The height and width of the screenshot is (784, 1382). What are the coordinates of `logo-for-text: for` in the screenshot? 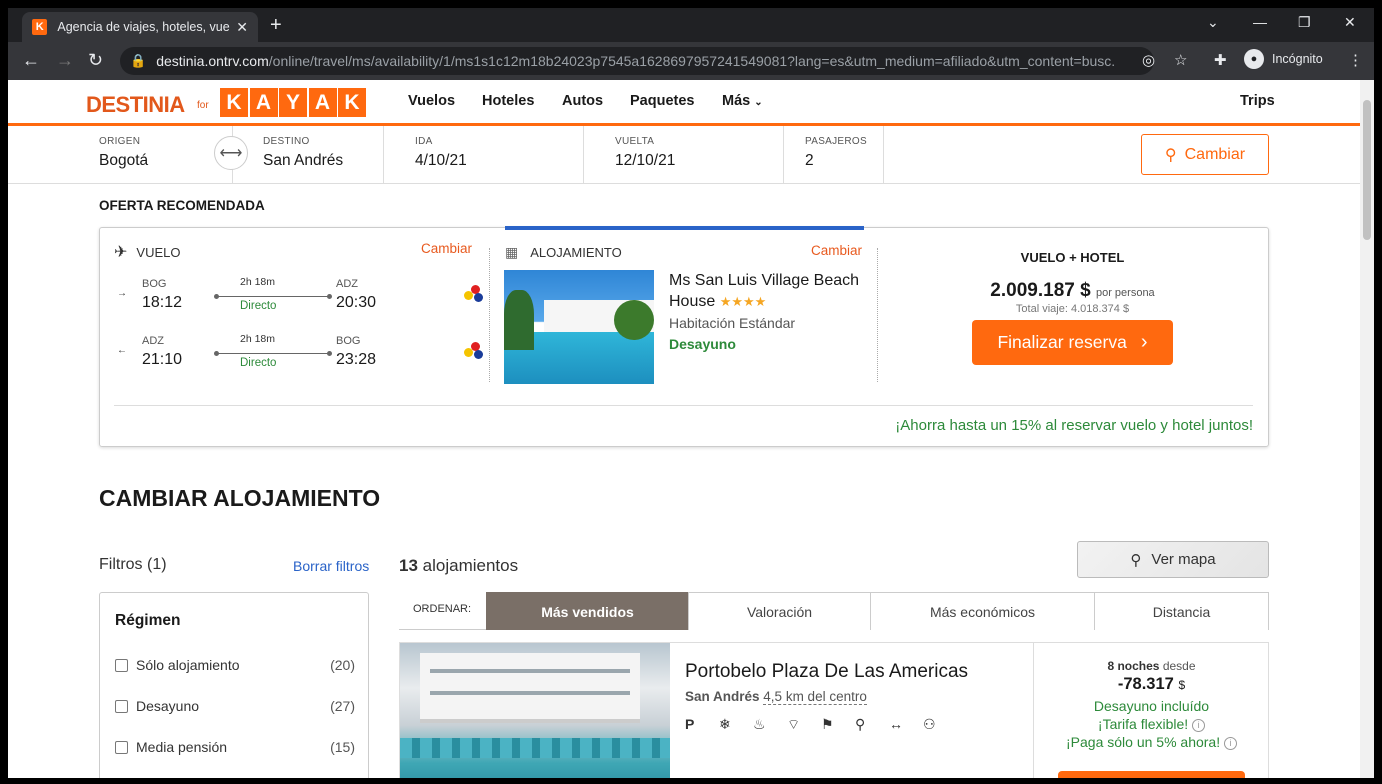 It's located at (203, 105).